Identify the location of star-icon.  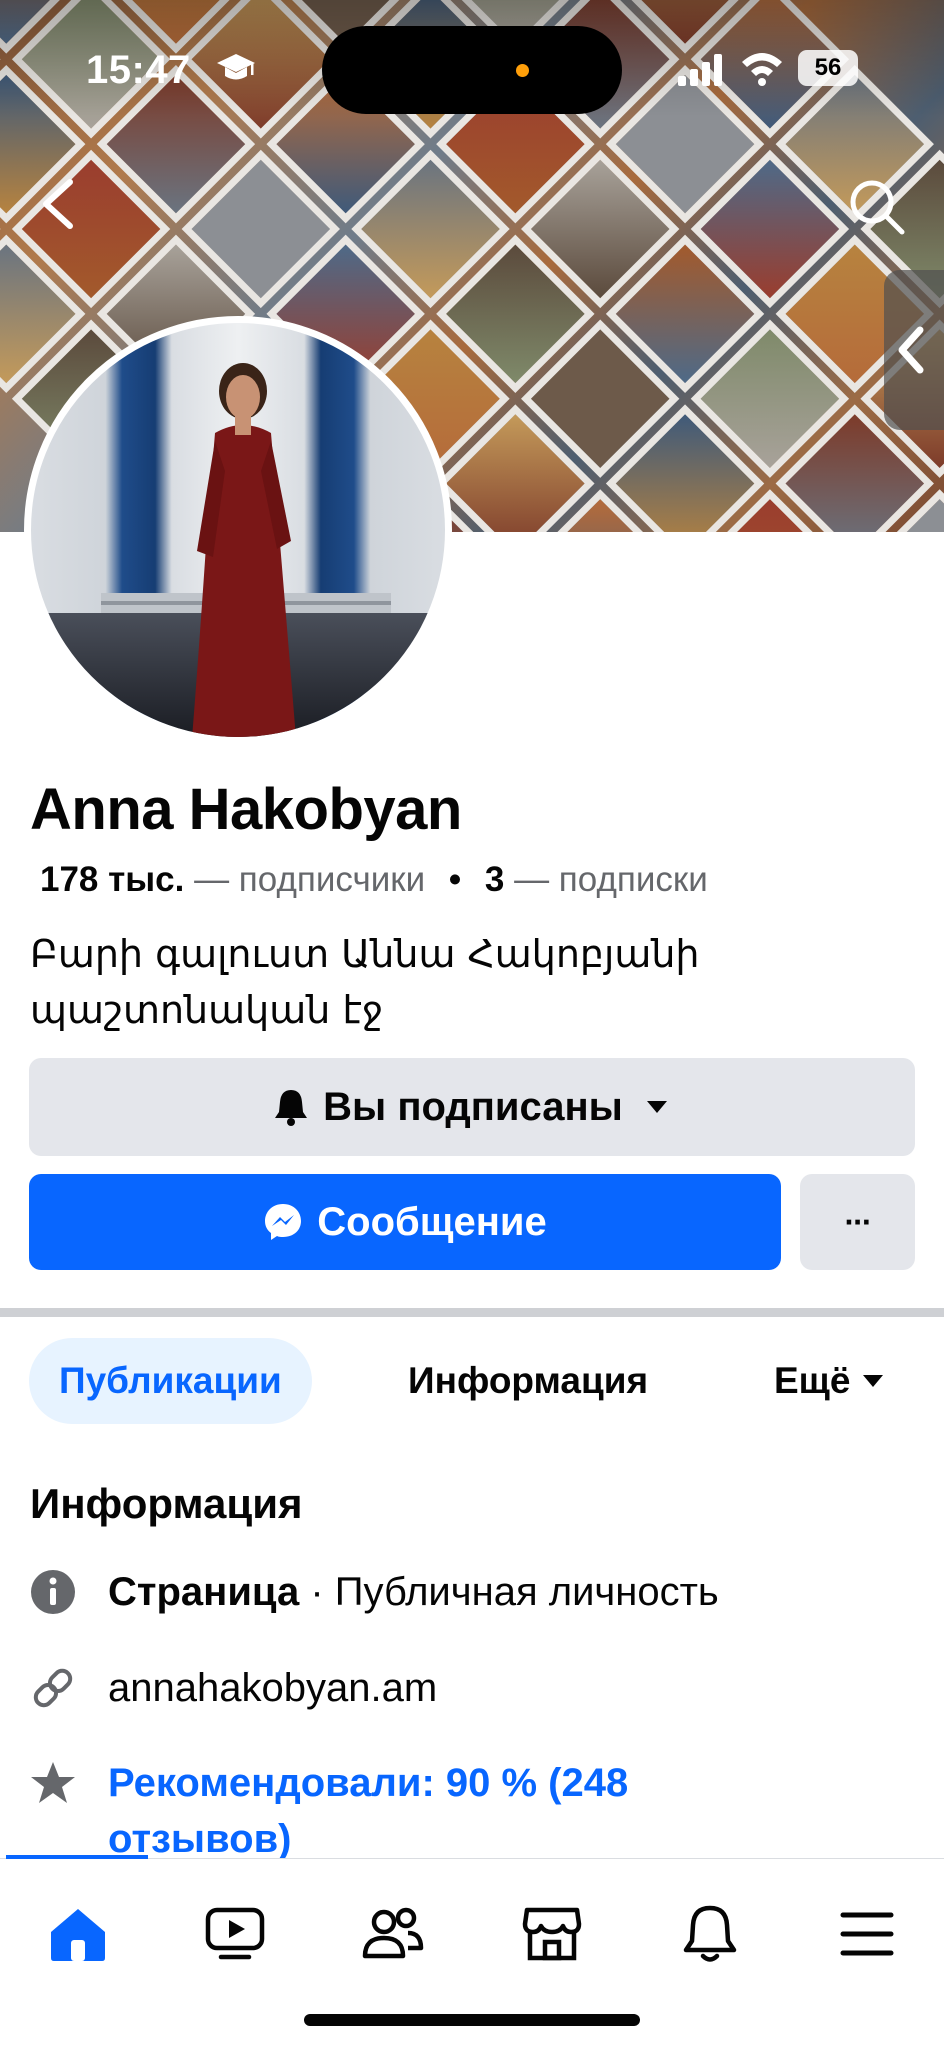
(53, 1782).